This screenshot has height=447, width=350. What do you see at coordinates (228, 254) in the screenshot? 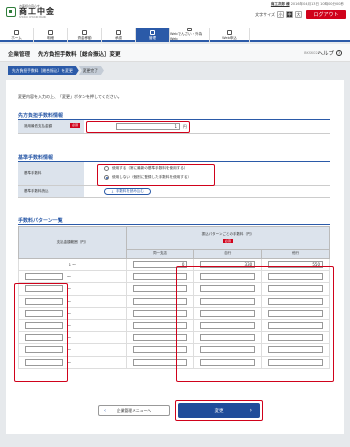
I see `col-own-bank: 自行` at bounding box center [228, 254].